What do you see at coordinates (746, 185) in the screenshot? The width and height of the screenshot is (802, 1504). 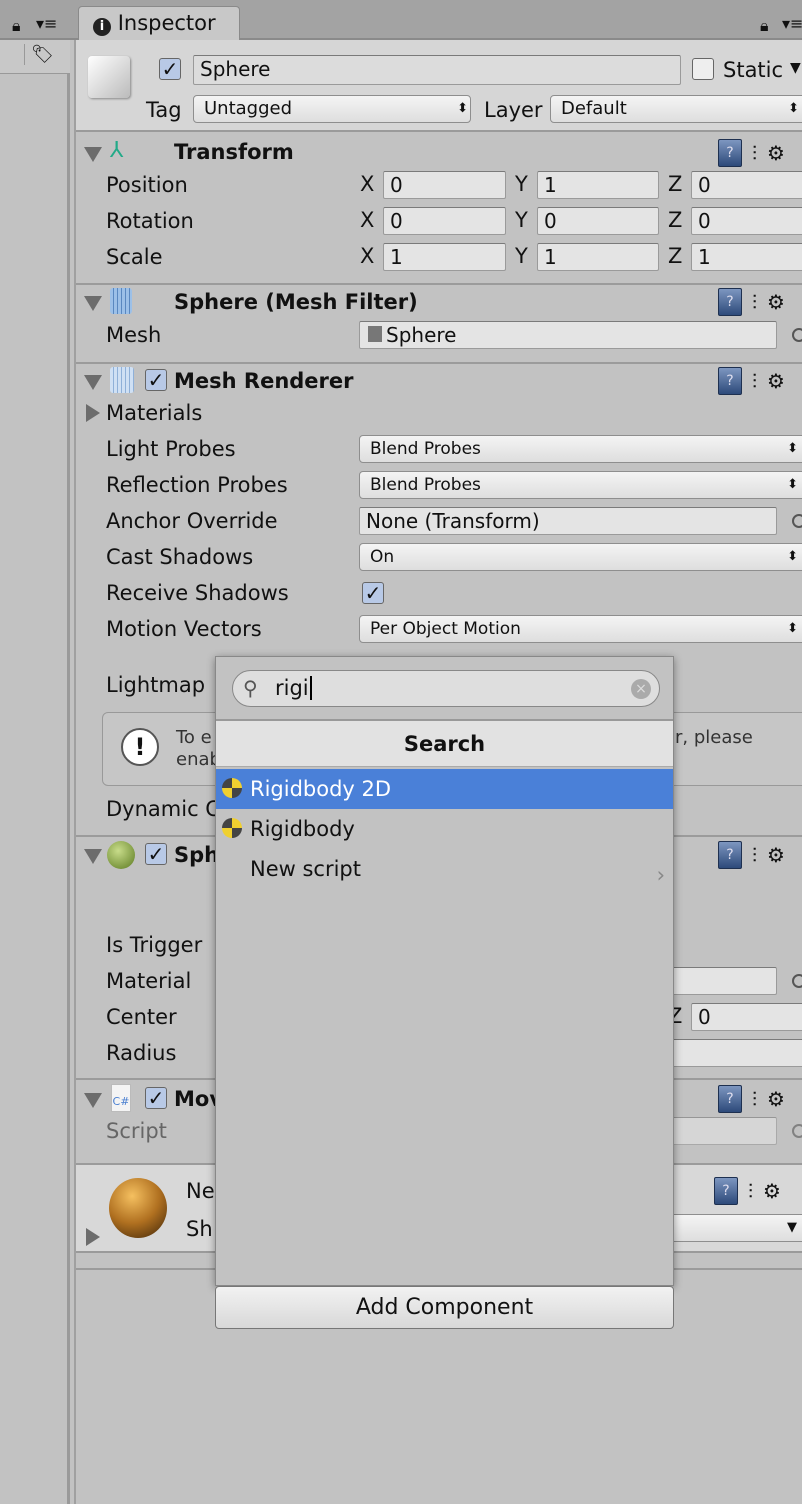 I see `transform-position-z-field: 0` at bounding box center [746, 185].